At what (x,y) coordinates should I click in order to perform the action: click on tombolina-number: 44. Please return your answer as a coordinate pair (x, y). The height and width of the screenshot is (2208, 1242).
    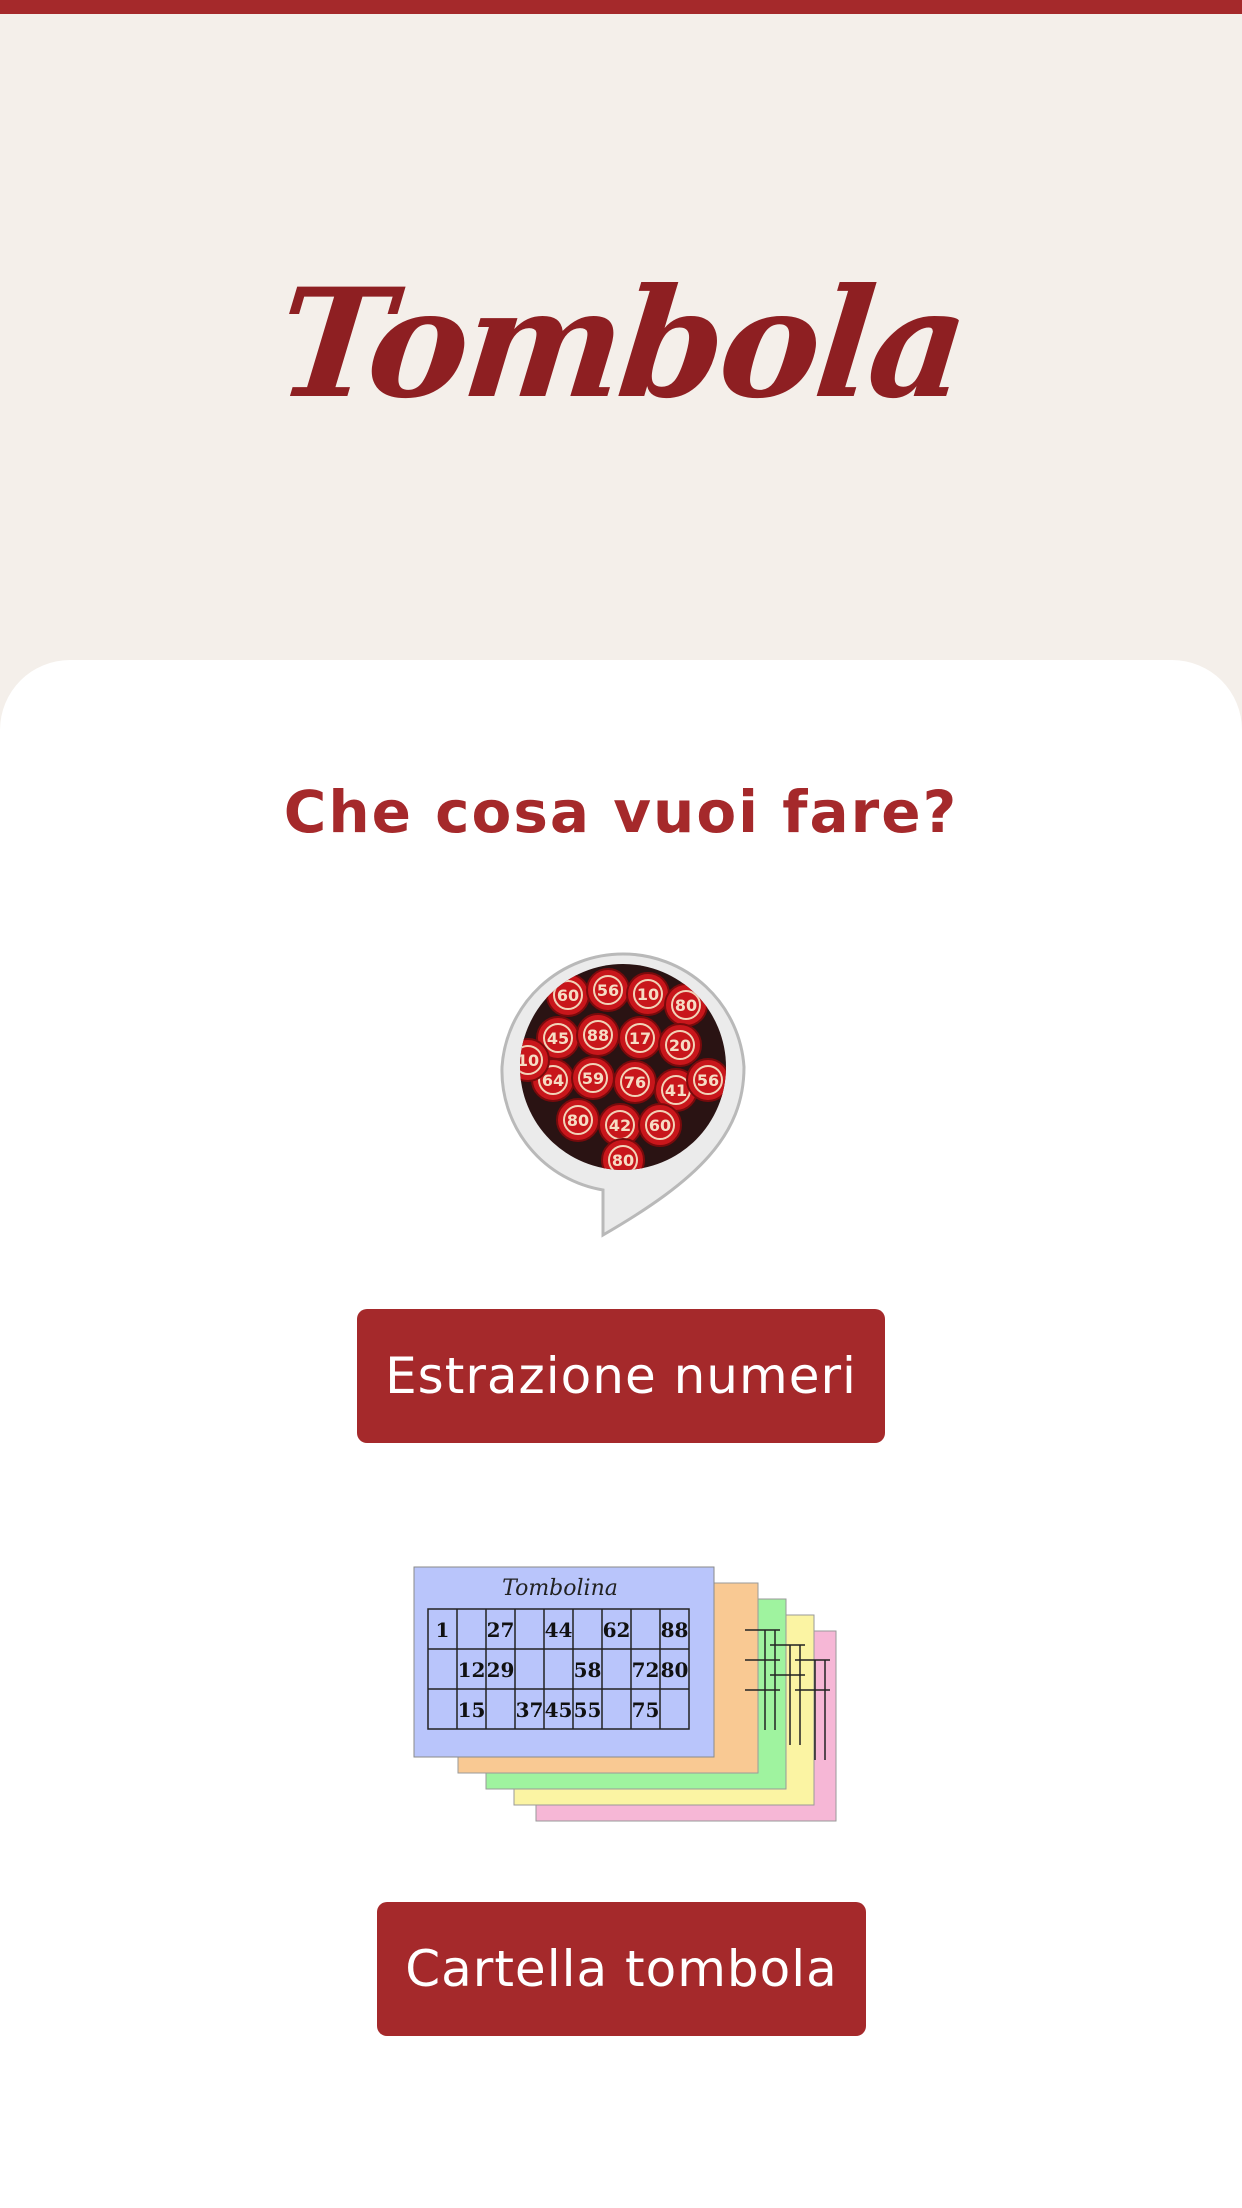
    Looking at the image, I should click on (559, 1630).